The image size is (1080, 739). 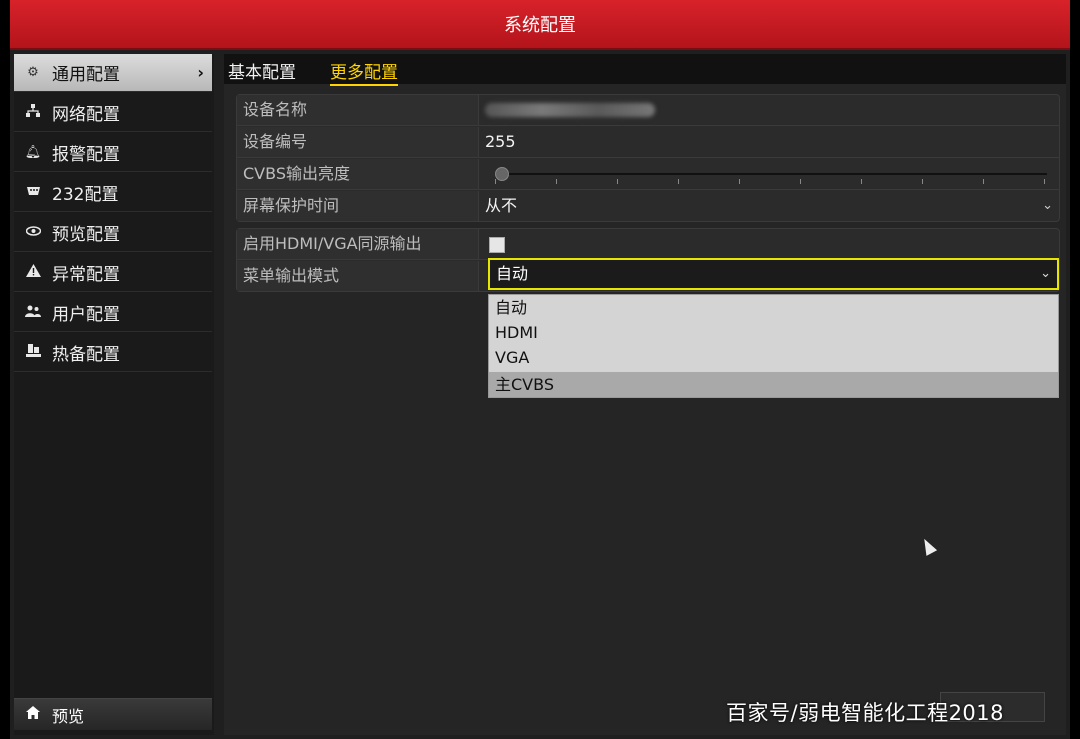 I want to click on blurred-value, so click(x=570, y=110).